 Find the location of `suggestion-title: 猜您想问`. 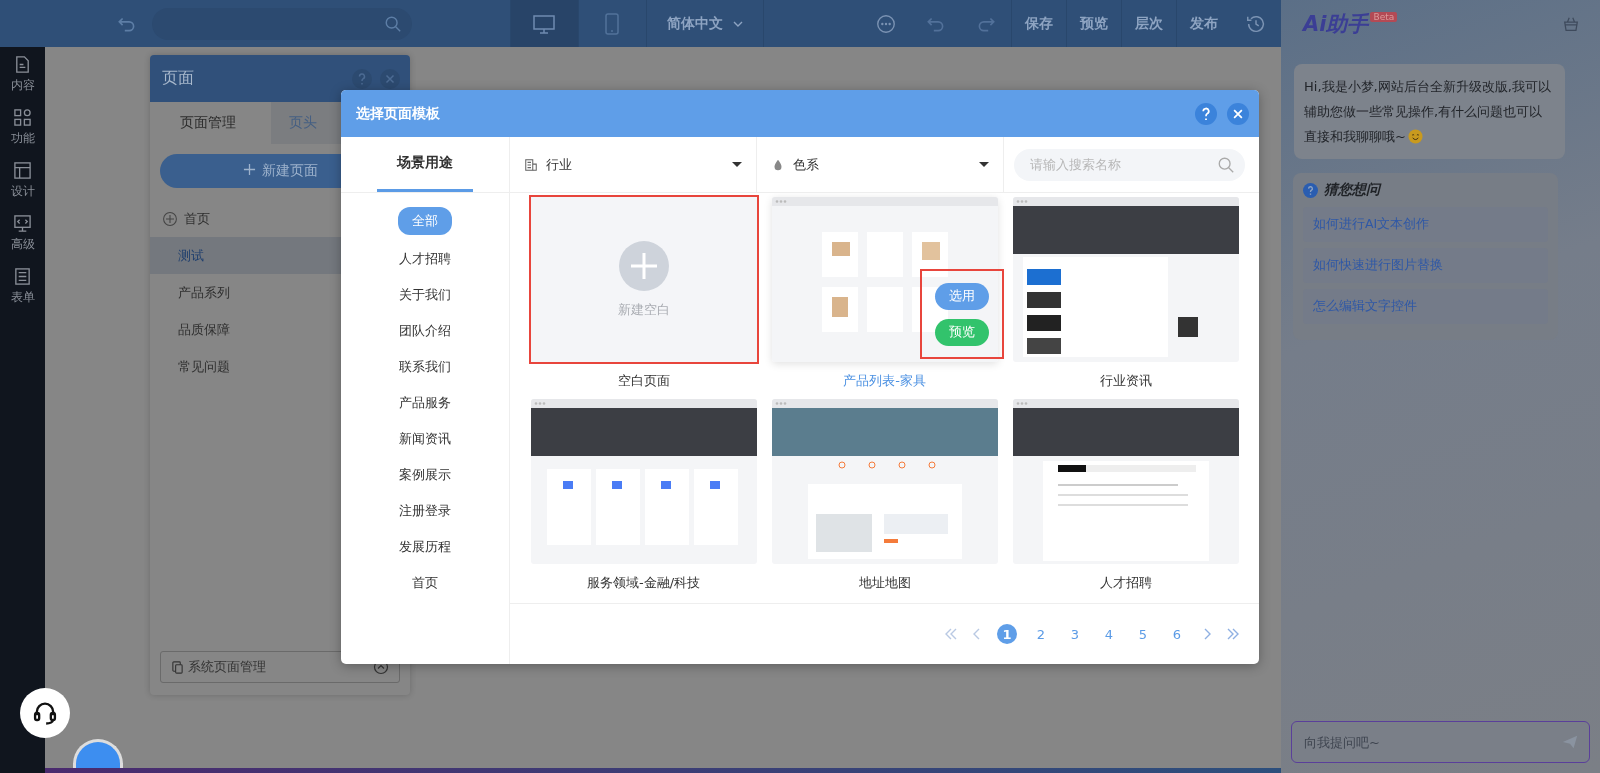

suggestion-title: 猜您想问 is located at coordinates (1352, 190).